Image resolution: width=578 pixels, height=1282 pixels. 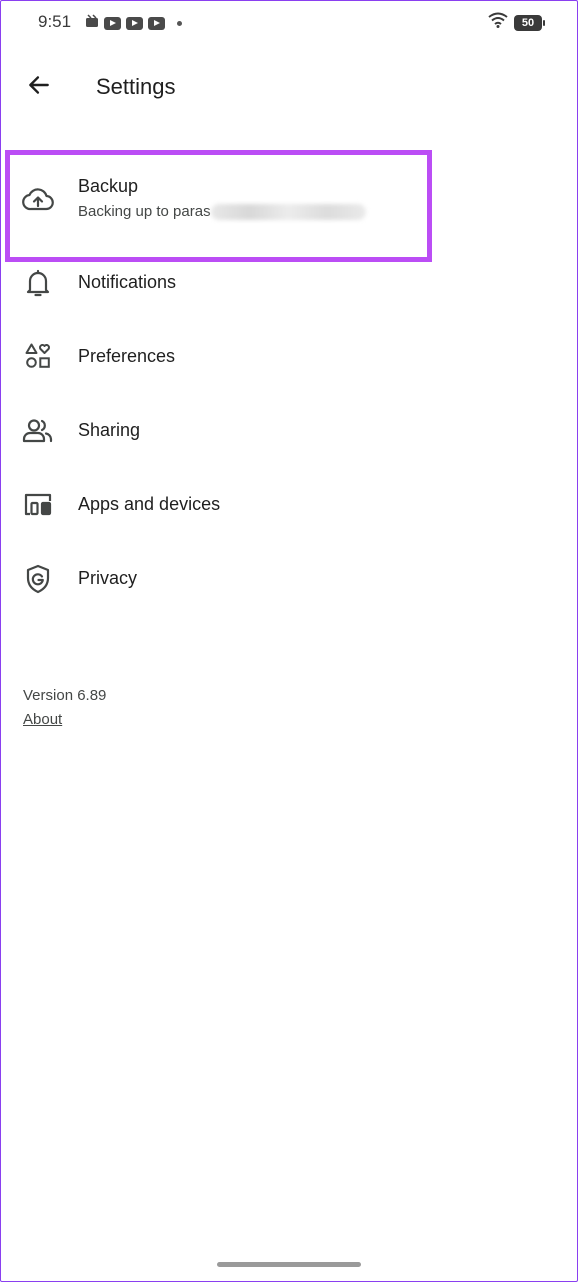 What do you see at coordinates (144, 211) in the screenshot?
I see `backup-subtitle: Backing up to paras` at bounding box center [144, 211].